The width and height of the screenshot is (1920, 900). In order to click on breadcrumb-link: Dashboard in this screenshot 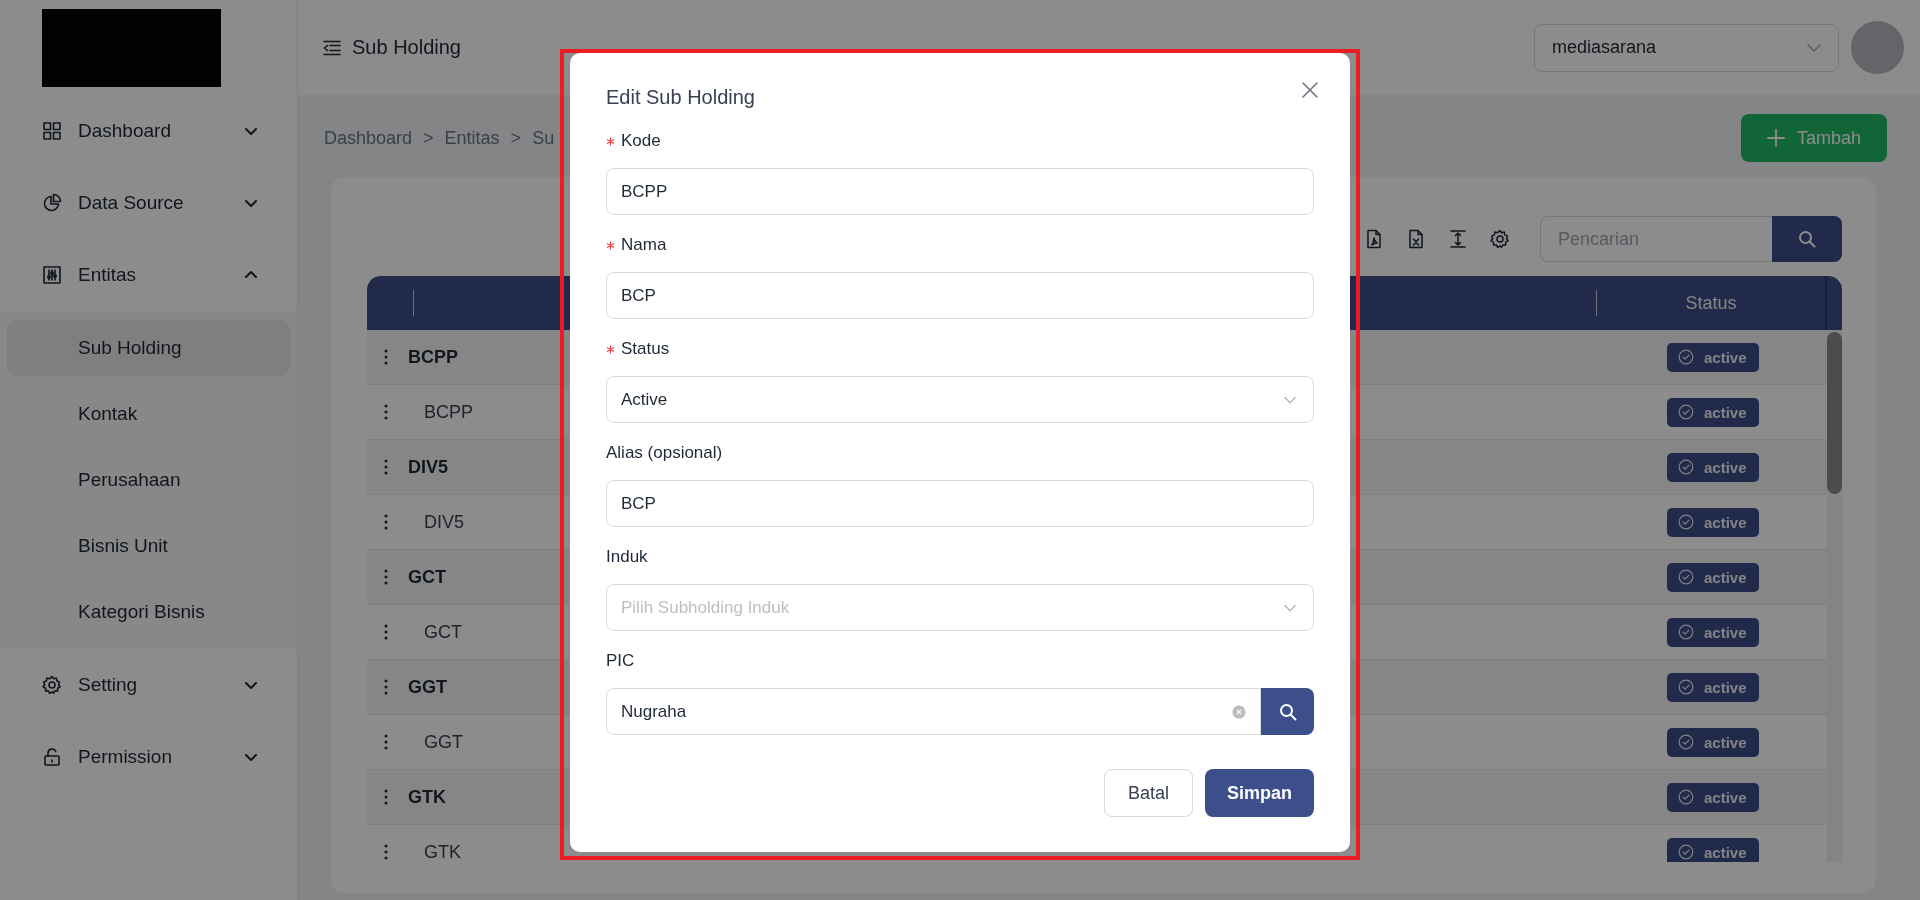, I will do `click(368, 138)`.